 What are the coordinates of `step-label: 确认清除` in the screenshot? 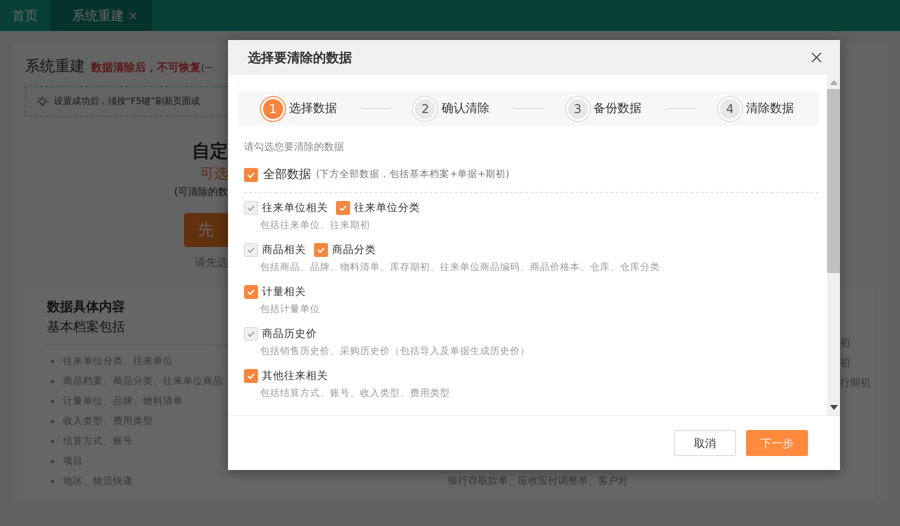 It's located at (465, 108).